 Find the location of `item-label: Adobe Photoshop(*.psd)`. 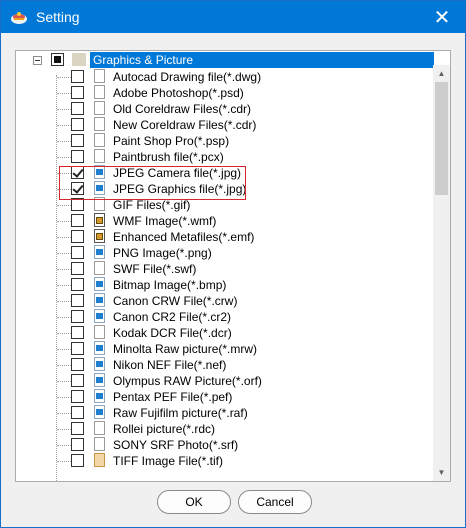

item-label: Adobe Photoshop(*.psd) is located at coordinates (178, 93).